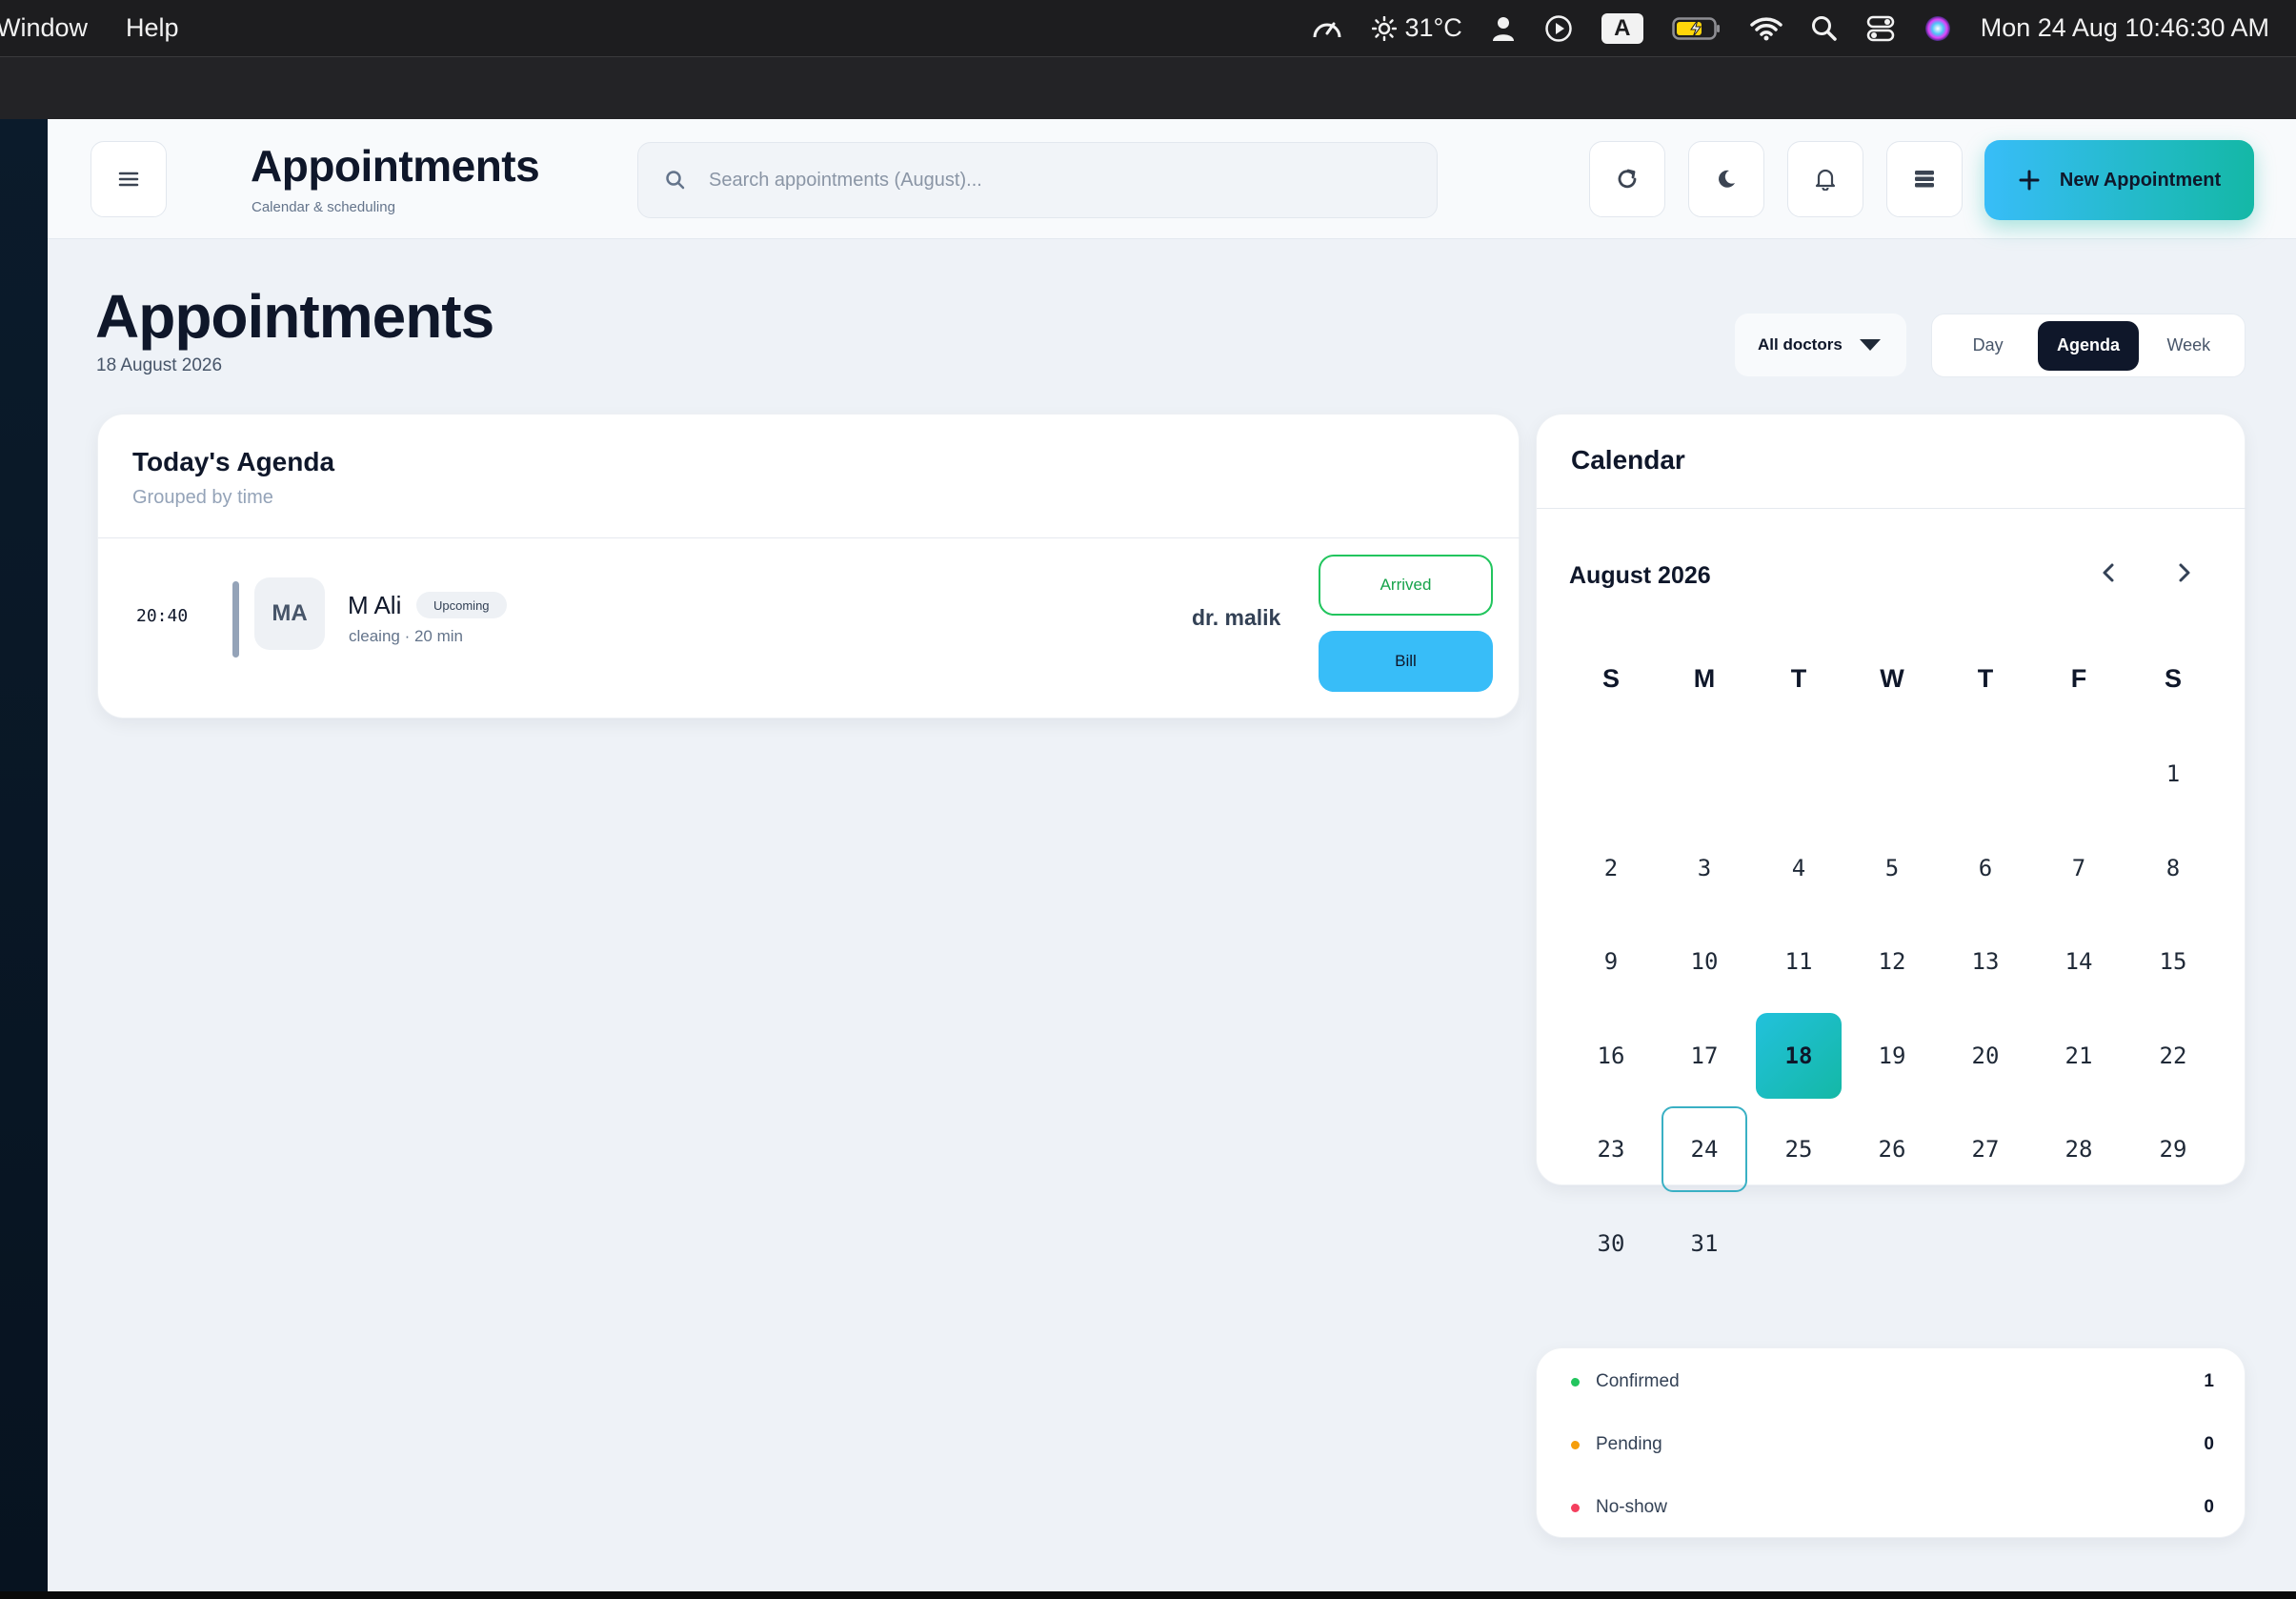 The width and height of the screenshot is (2296, 1599). I want to click on calendar-day: 1, so click(2173, 774).